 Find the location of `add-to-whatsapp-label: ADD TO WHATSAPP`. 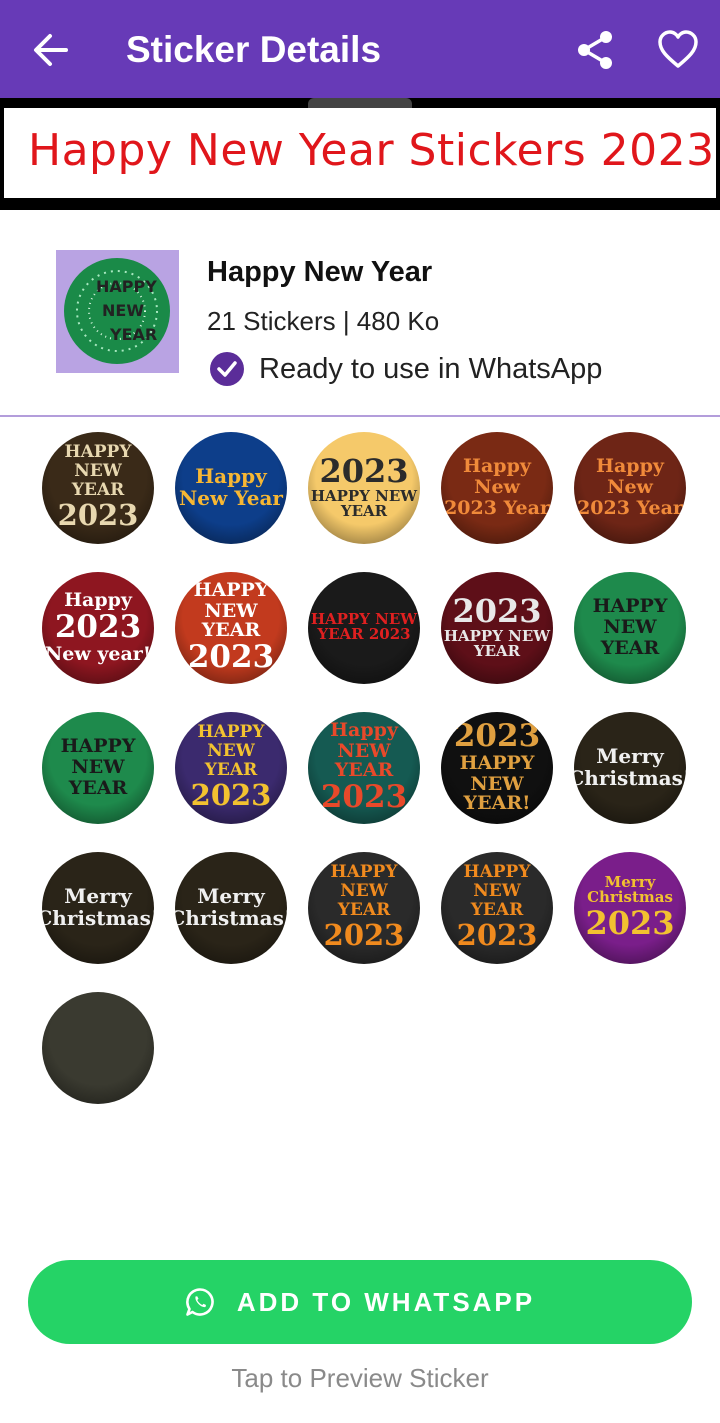

add-to-whatsapp-label: ADD TO WHATSAPP is located at coordinates (386, 1301).